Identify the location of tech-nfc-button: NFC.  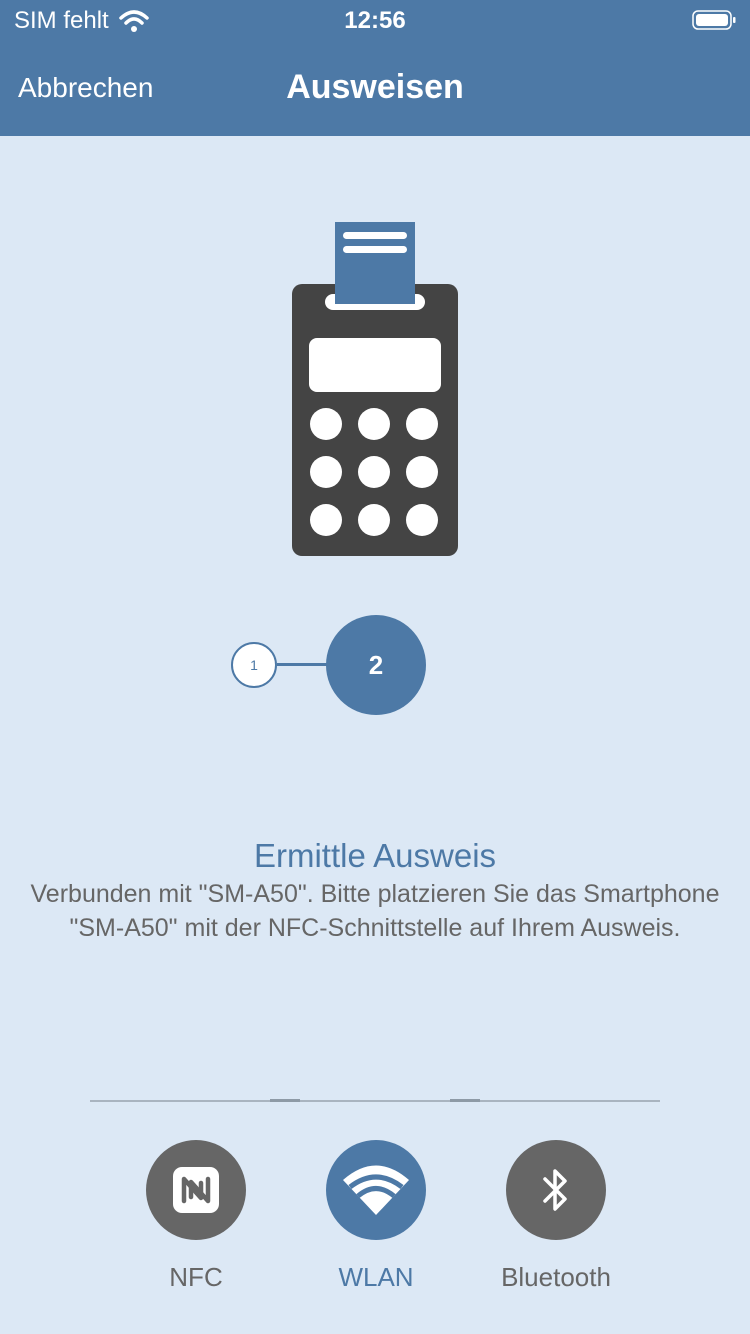
(196, 1217).